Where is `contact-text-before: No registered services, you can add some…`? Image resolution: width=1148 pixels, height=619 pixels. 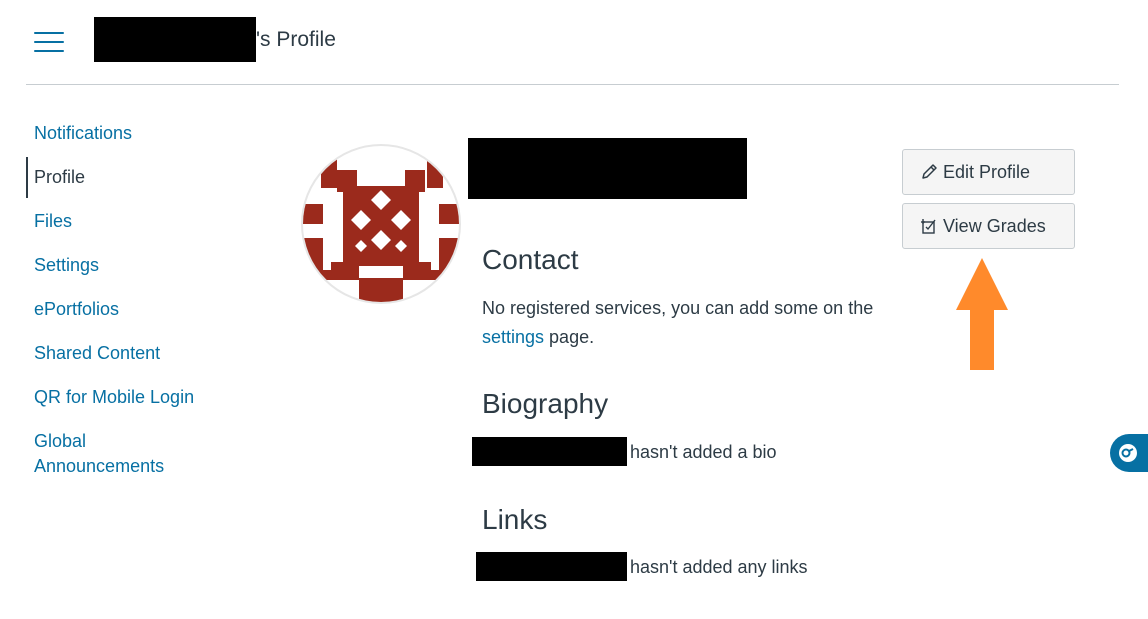 contact-text-before: No registered services, you can add some… is located at coordinates (678, 308).